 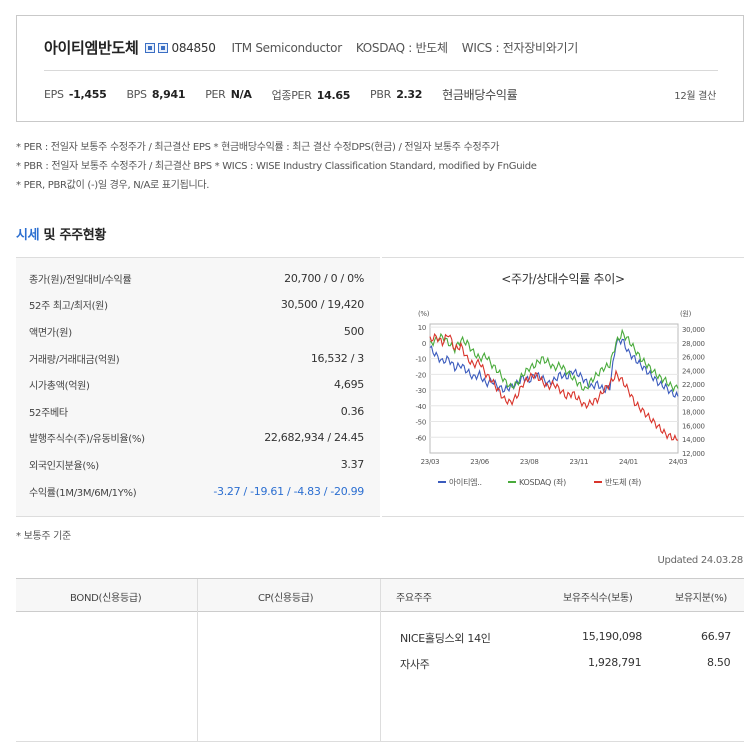 I want to click on right-tick-label: 16,000, so click(x=693, y=426).